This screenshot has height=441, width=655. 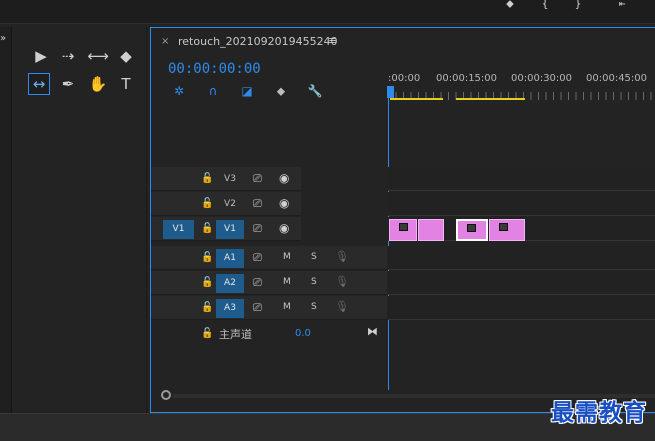 I want to click on chevron-right-icon: », so click(x=3, y=38).